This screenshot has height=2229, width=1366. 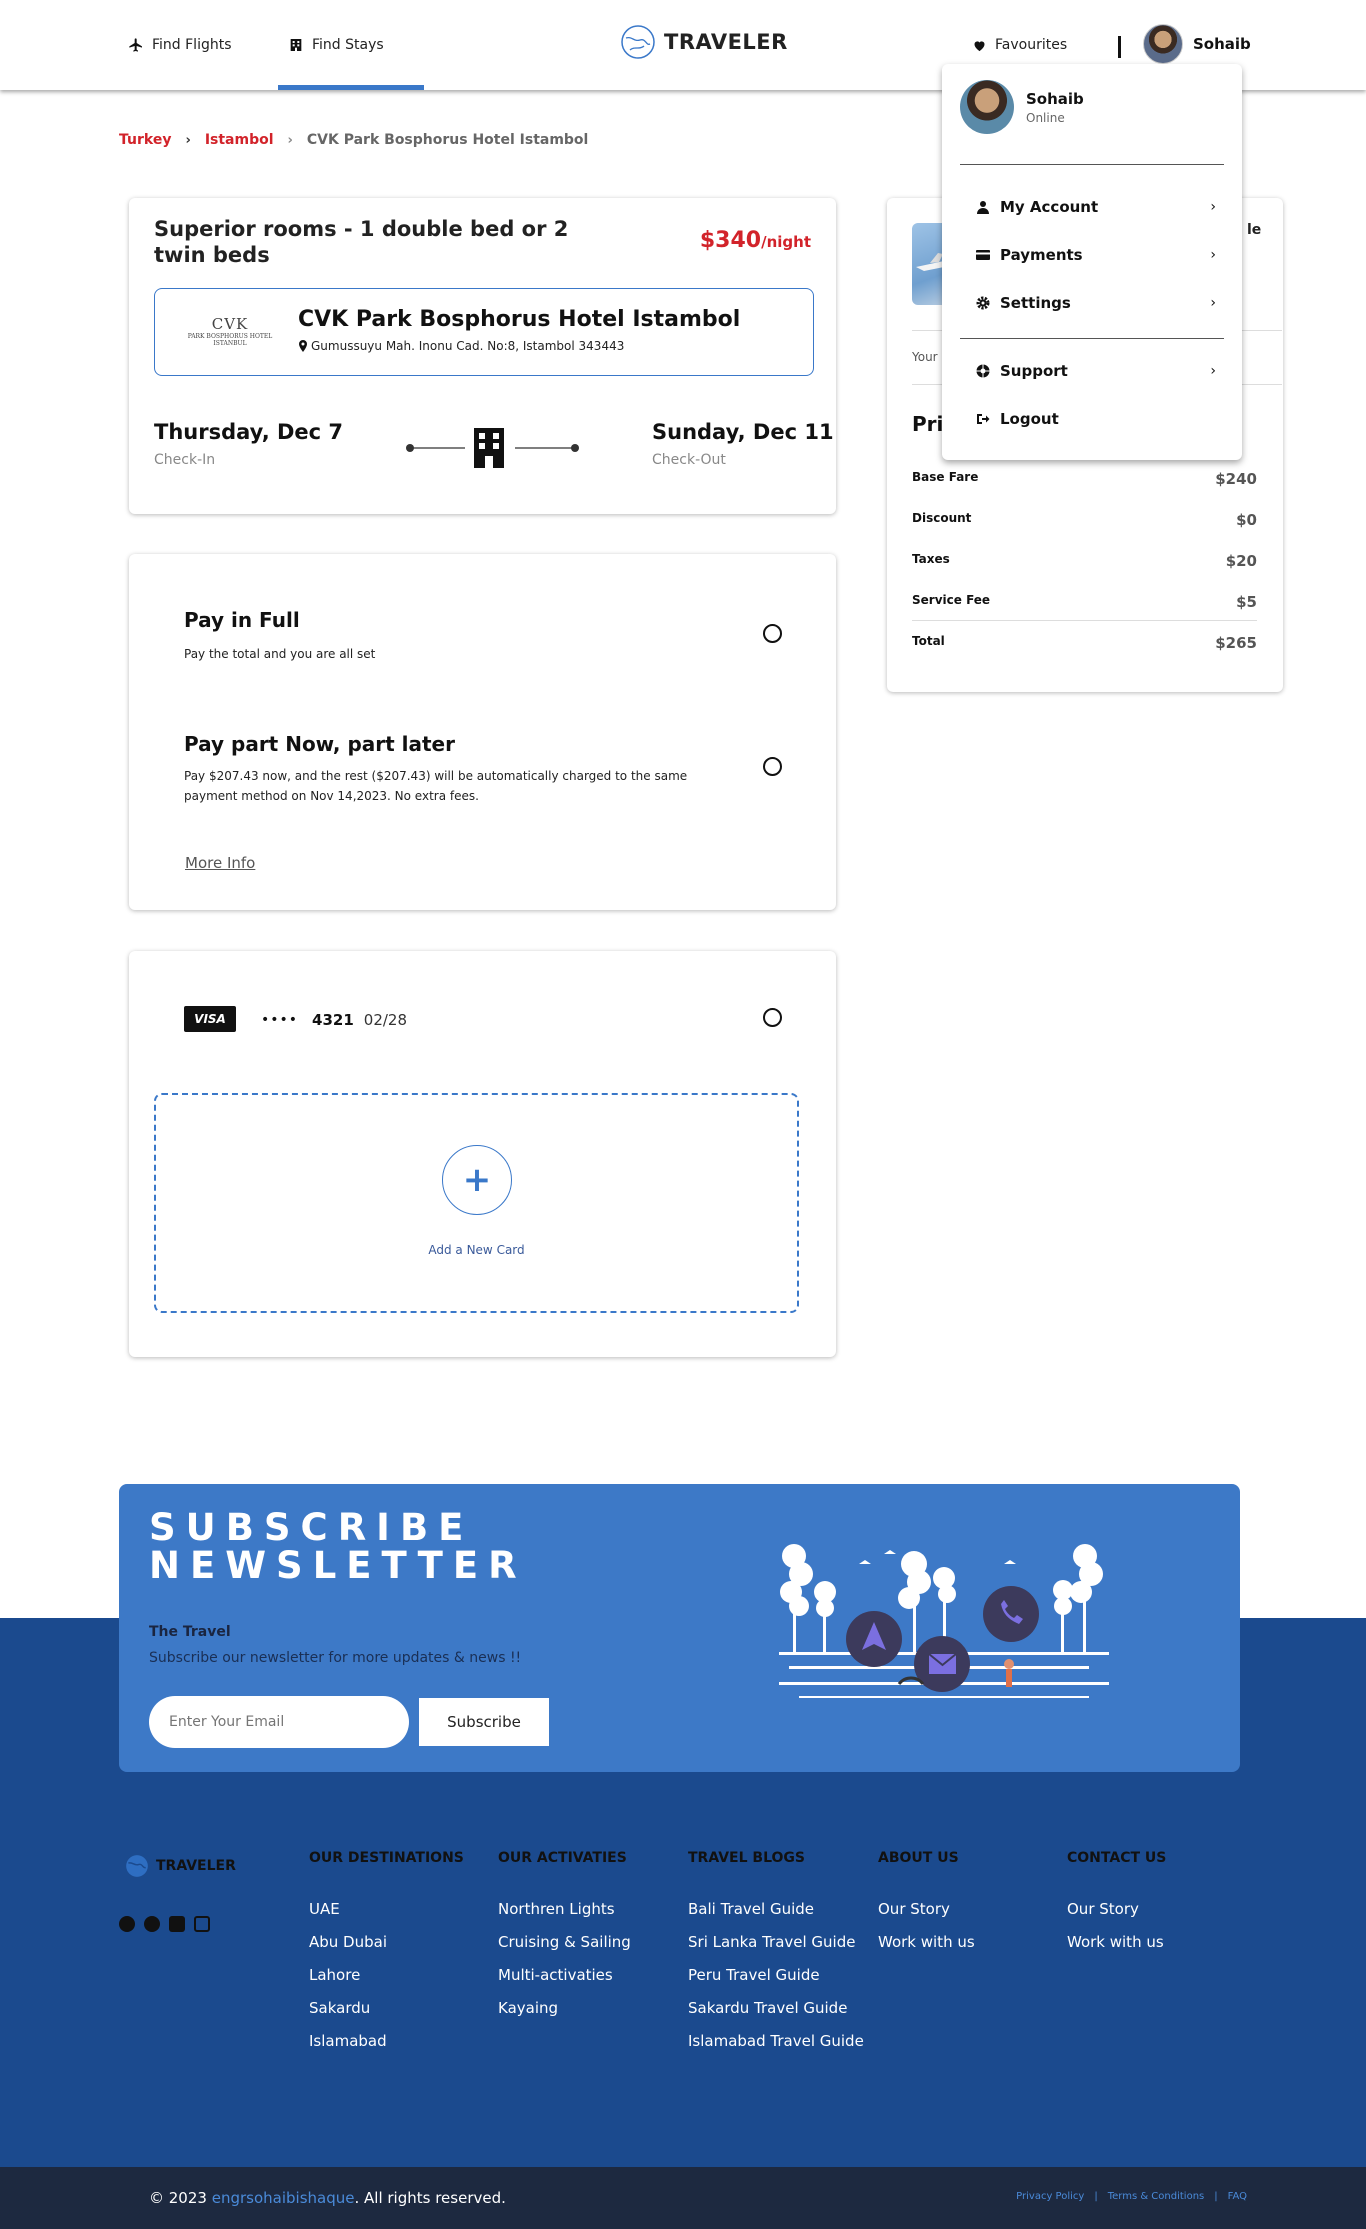 I want to click on menu-item-logout: Logout, so click(x=1096, y=419).